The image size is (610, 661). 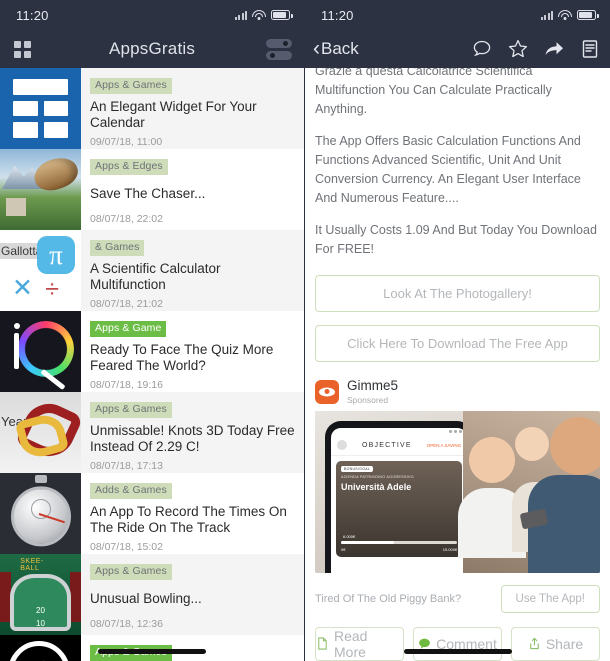 I want to click on left-nav-bar: AppsGratis, so click(x=152, y=49).